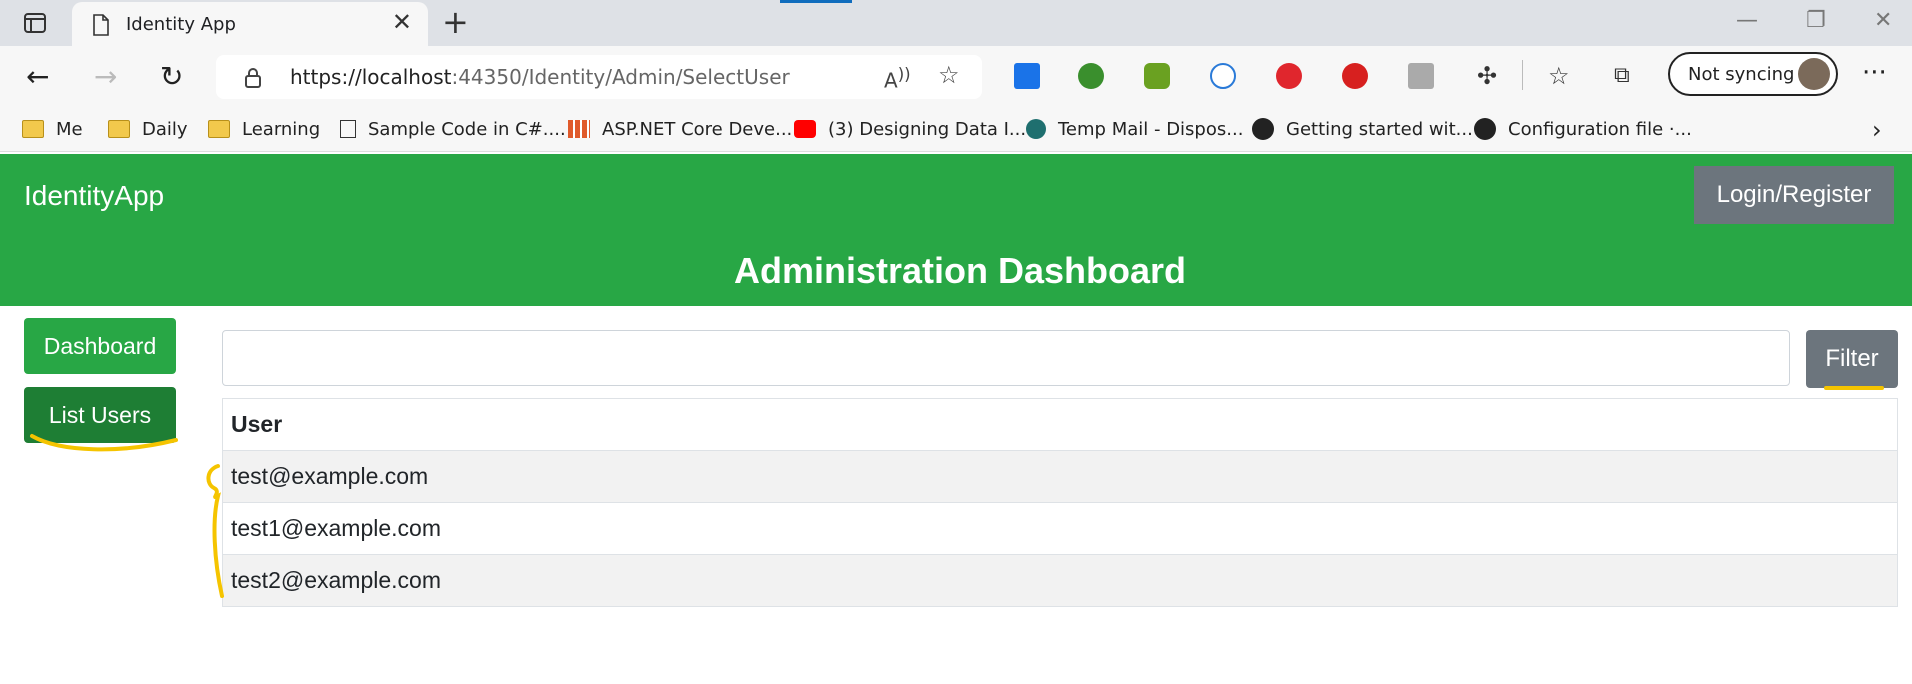  Describe the element at coordinates (1794, 195) in the screenshot. I see `login-register-button: Login/Register` at that location.